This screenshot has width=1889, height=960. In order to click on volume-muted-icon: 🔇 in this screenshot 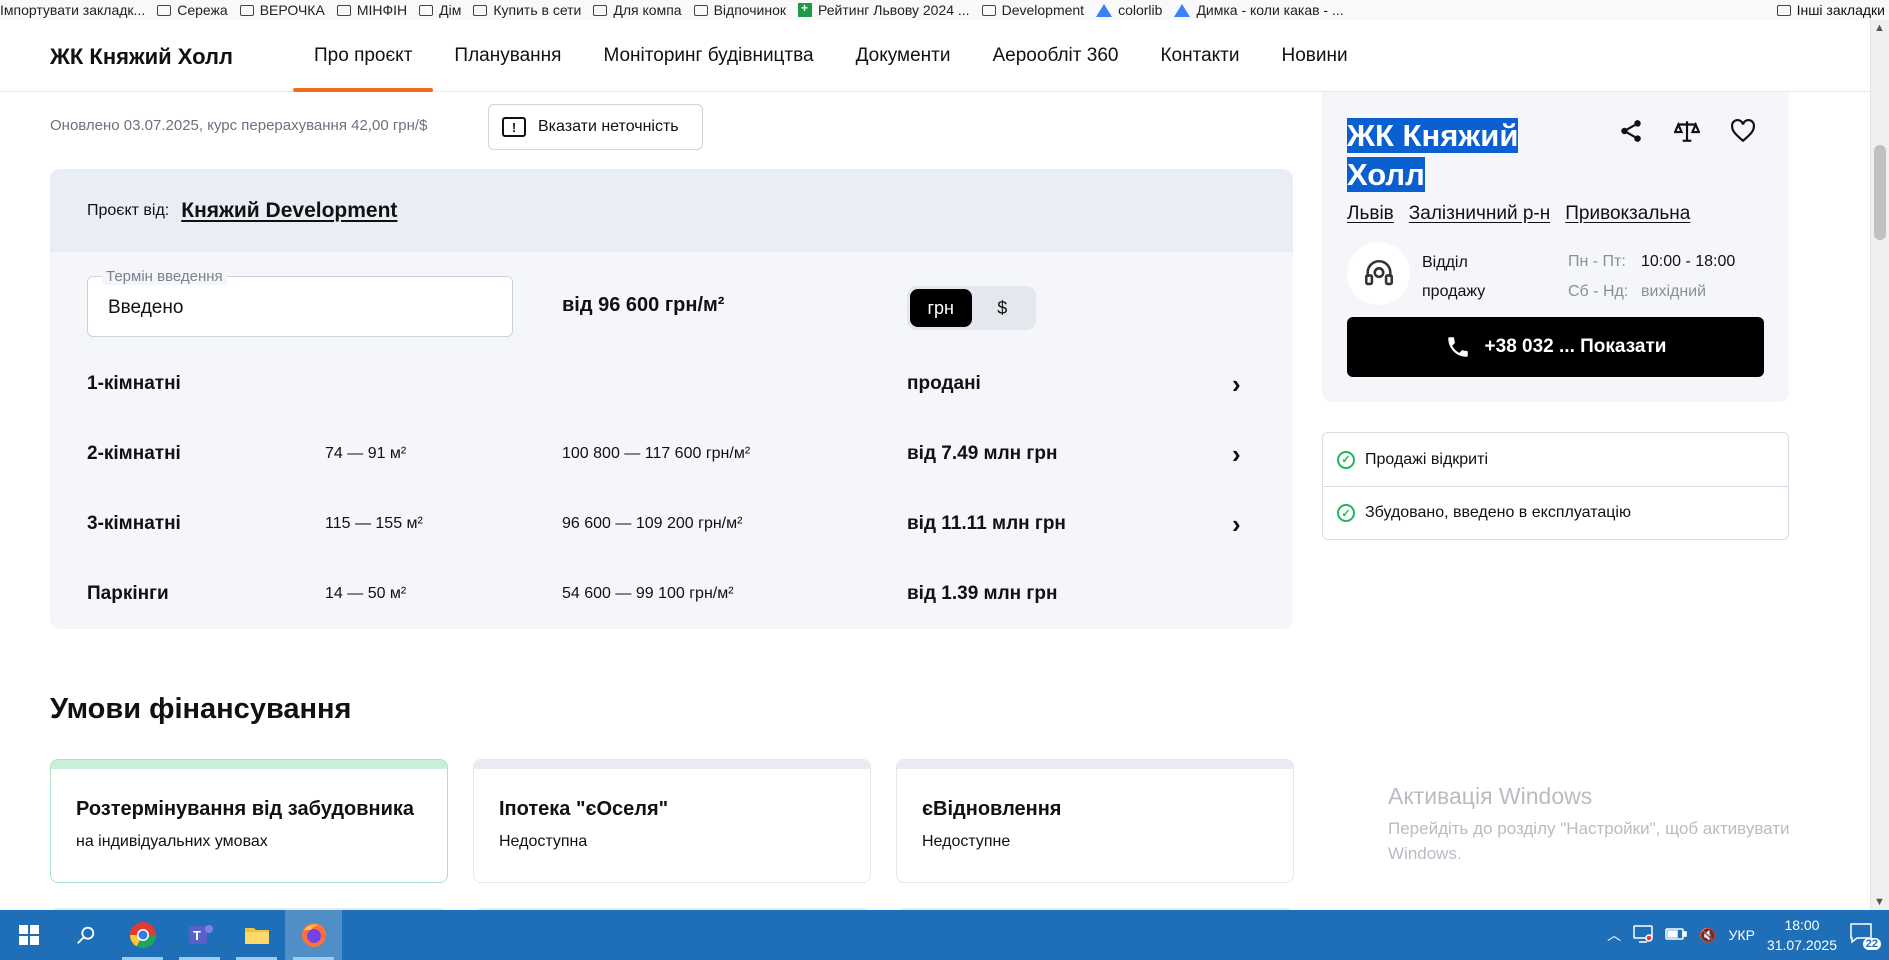, I will do `click(1707, 935)`.